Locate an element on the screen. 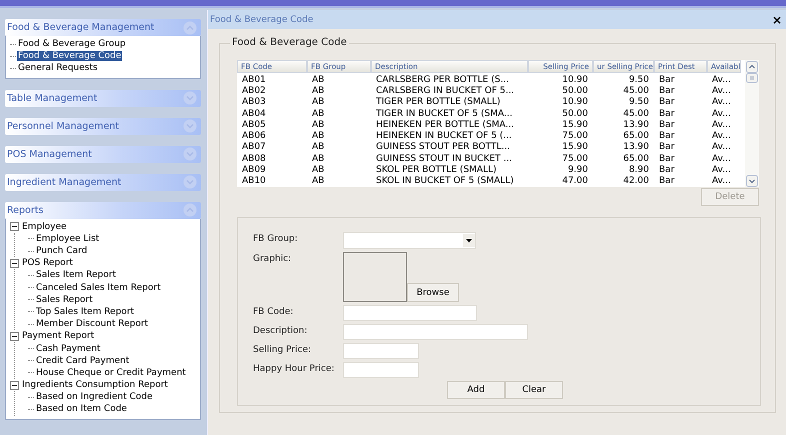 This screenshot has width=786, height=435. tree-item: Sales Item Report is located at coordinates (76, 275).